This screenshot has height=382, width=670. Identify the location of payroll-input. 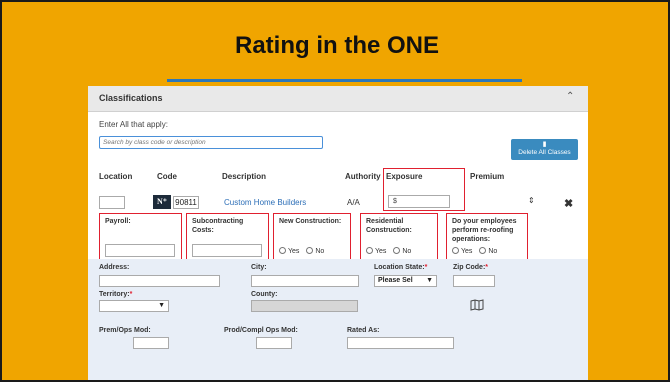
(140, 250).